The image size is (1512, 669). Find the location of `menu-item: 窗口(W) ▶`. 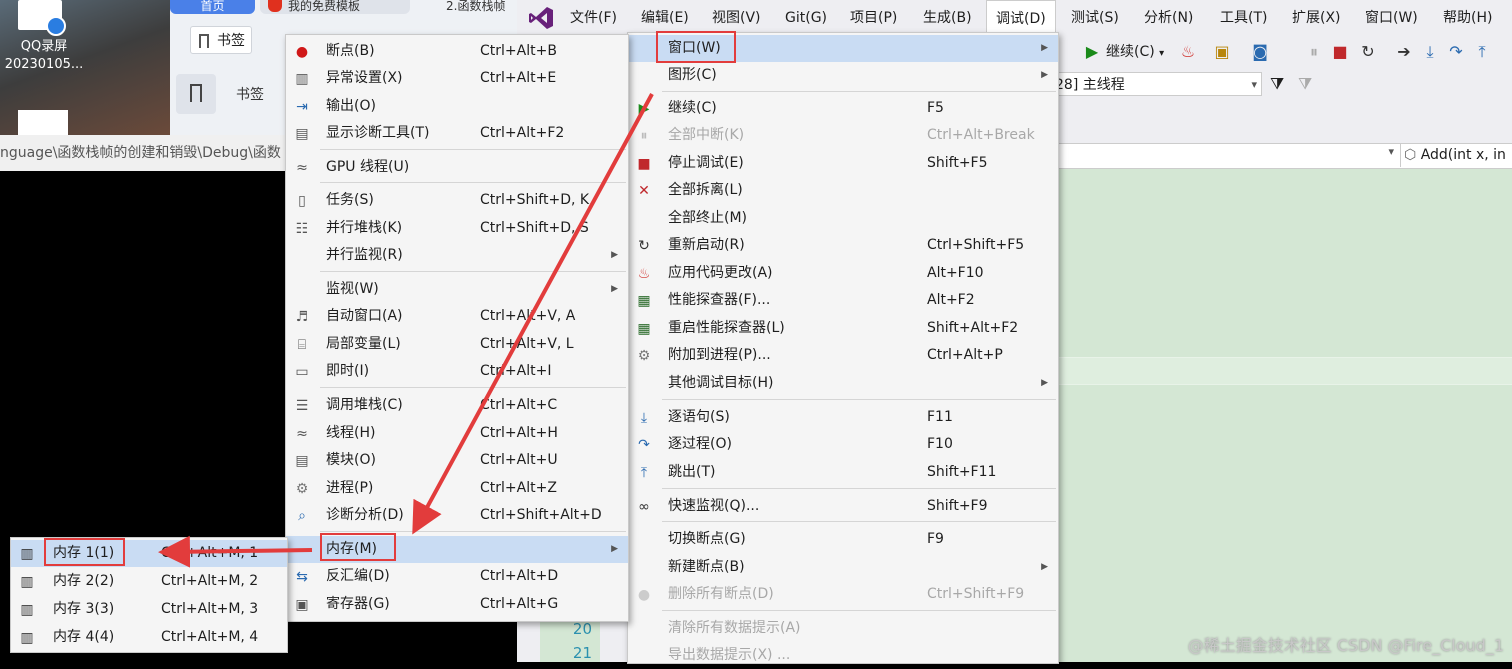

menu-item: 窗口(W) ▶ is located at coordinates (843, 48).